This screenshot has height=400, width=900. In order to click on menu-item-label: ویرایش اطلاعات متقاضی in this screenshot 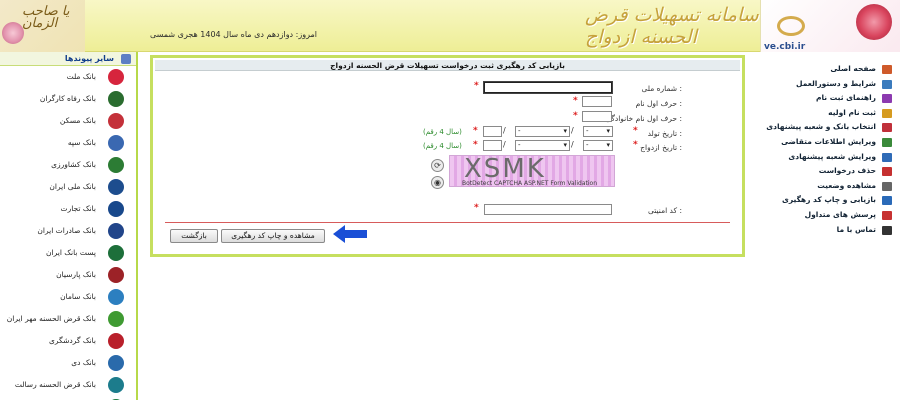, I will do `click(828, 141)`.